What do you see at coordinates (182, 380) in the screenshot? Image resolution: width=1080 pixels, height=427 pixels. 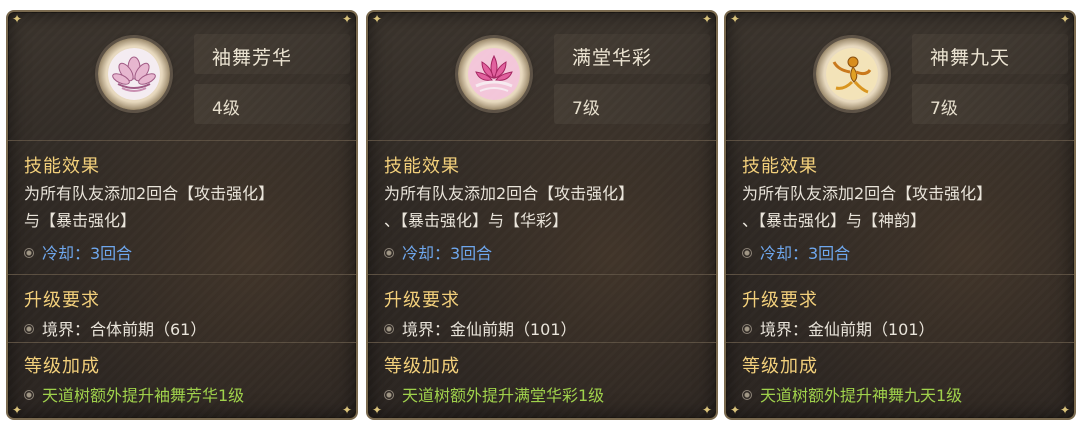 I see `level-bonus-section: 等级加成 天道树额外提升袖舞芳华1级` at bounding box center [182, 380].